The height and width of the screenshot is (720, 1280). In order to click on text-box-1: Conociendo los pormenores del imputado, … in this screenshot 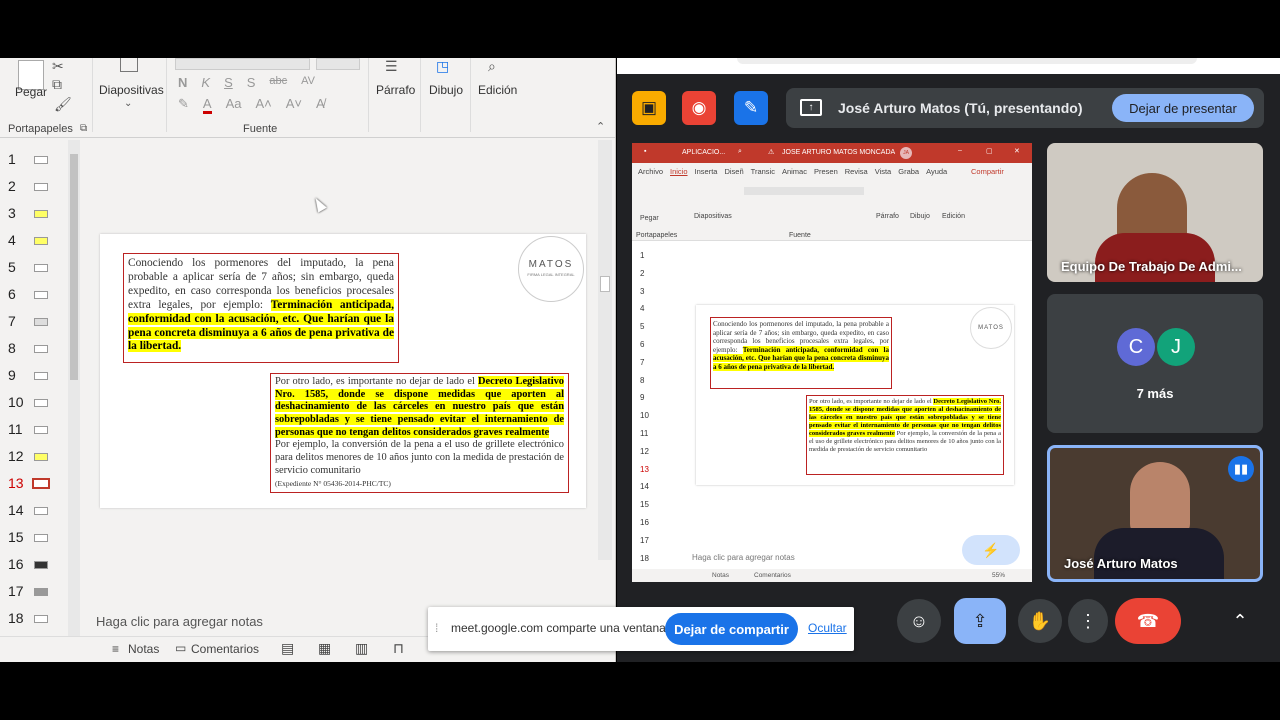, I will do `click(261, 308)`.